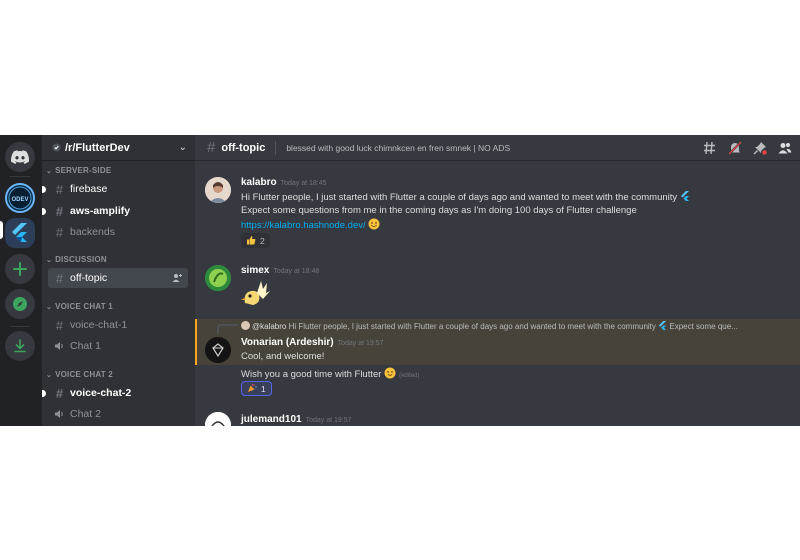 Image resolution: width=800 pixels, height=560 pixels. I want to click on pinned-messages-icon, so click(760, 148).